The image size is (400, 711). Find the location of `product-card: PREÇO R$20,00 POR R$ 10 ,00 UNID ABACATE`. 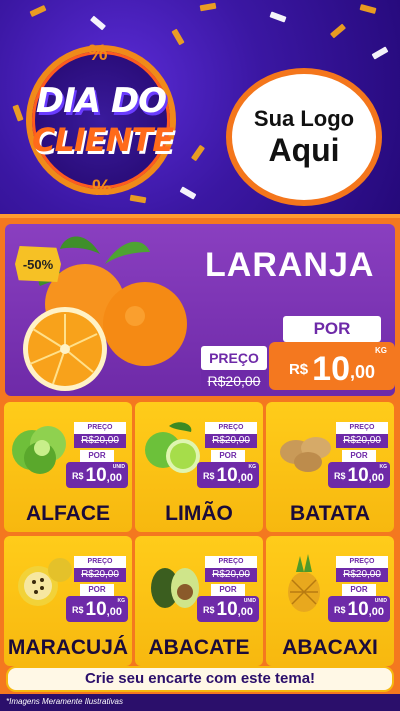

product-card: PREÇO R$20,00 POR R$ 10 ,00 UNID ABACATE is located at coordinates (199, 601).